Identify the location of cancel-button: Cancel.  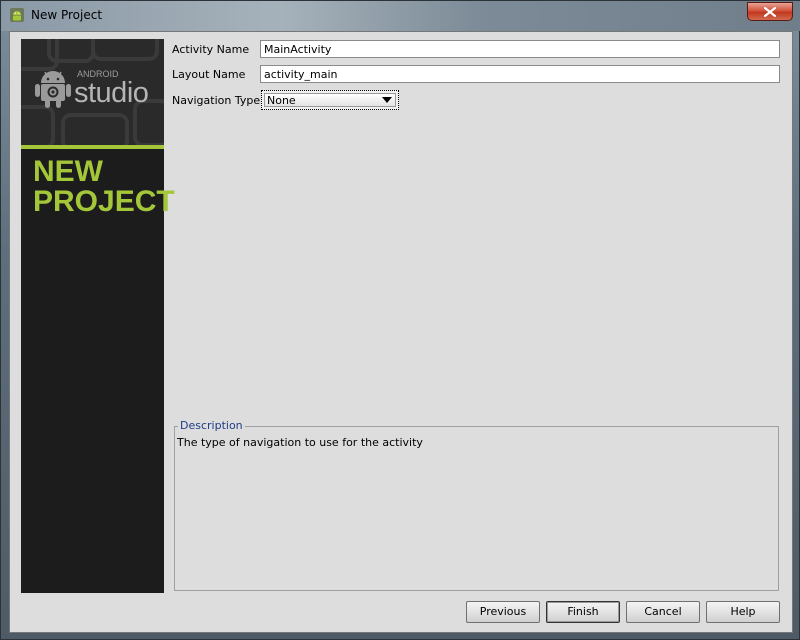
(663, 612).